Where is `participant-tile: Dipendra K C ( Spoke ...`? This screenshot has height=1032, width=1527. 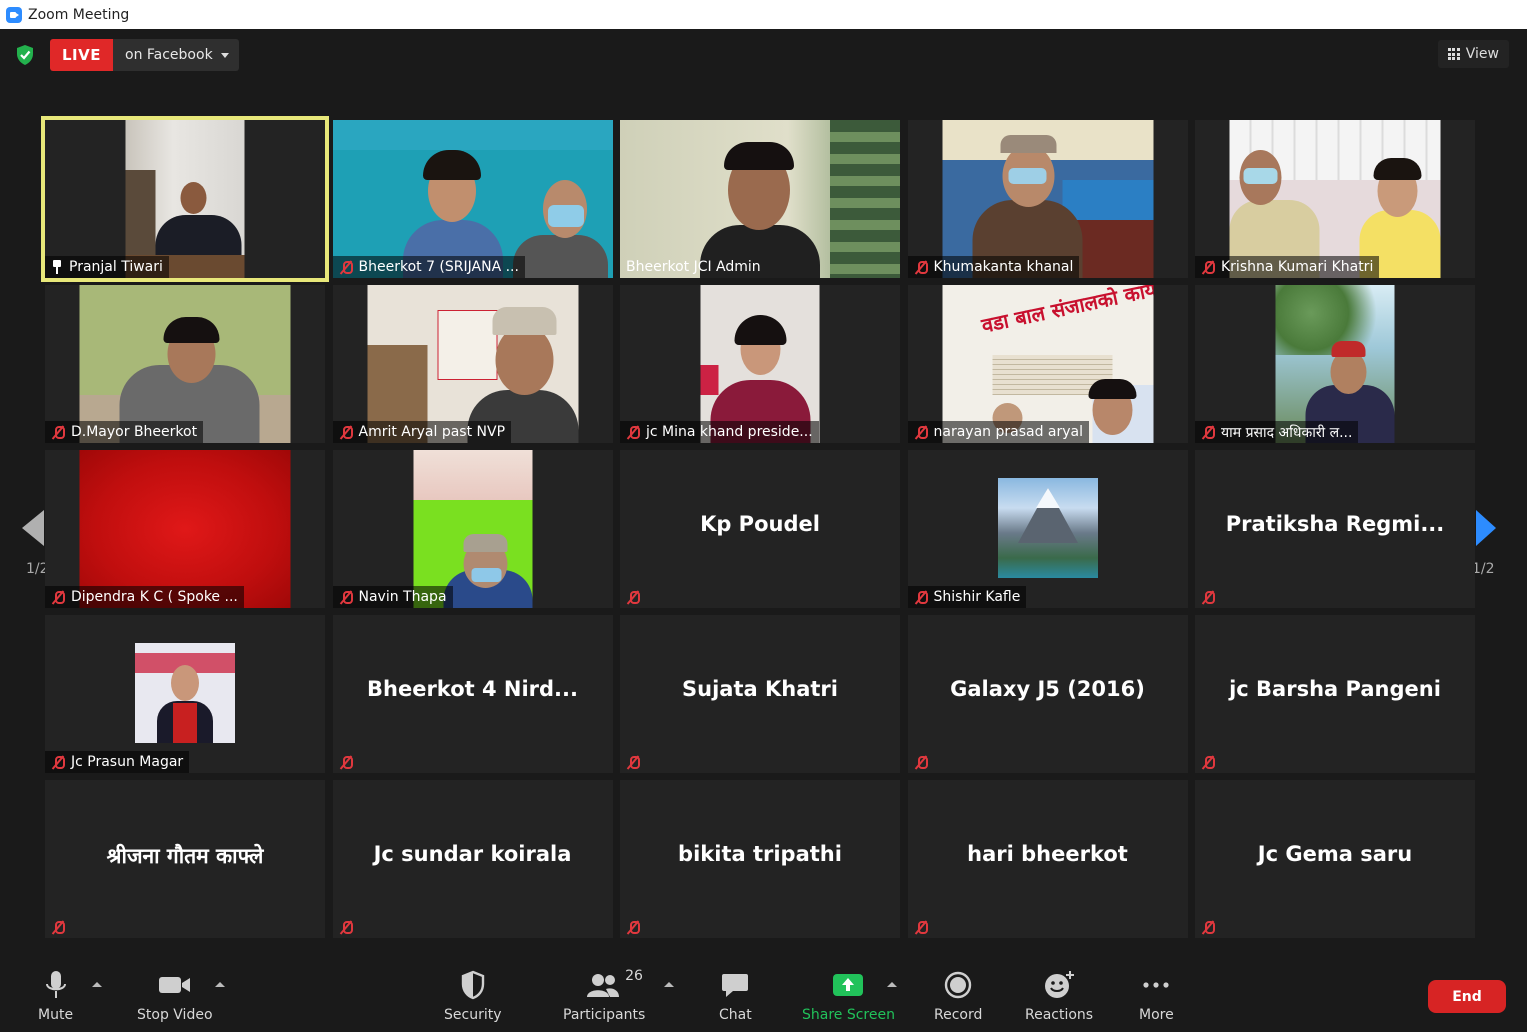 participant-tile: Dipendra K C ( Spoke ... is located at coordinates (185, 529).